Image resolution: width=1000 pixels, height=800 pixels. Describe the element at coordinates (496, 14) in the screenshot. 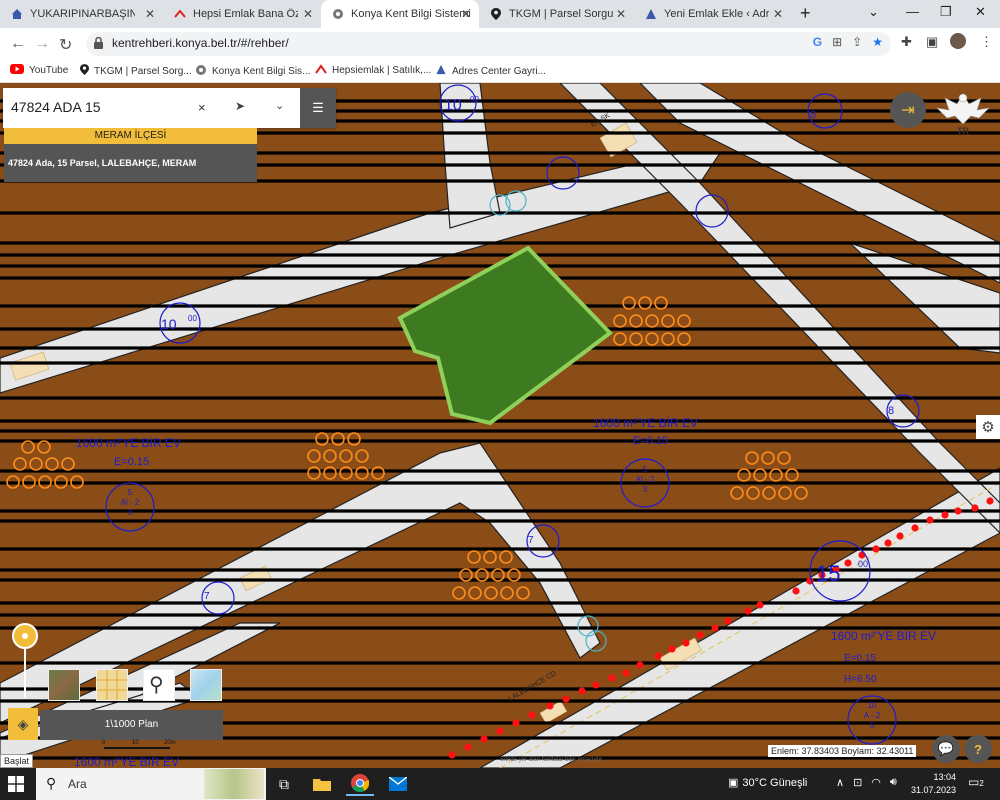

I see `map-pin-icon` at that location.